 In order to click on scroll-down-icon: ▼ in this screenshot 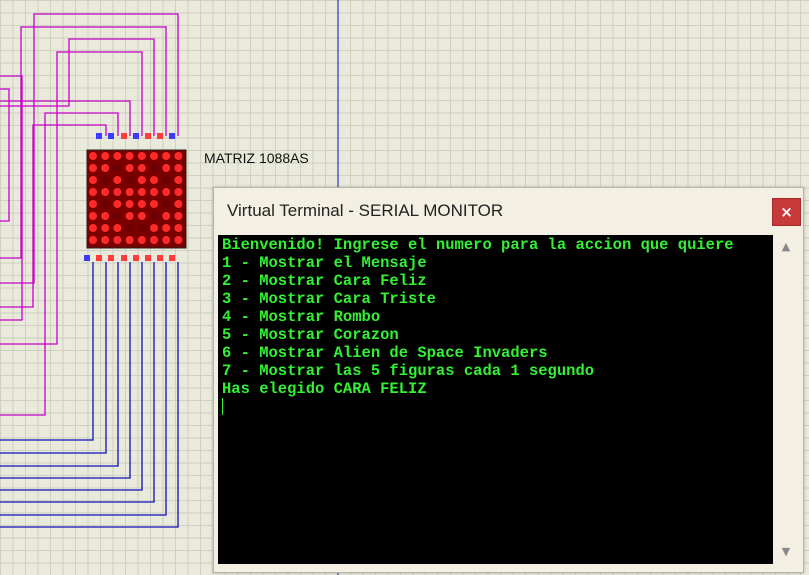, I will do `click(786, 551)`.